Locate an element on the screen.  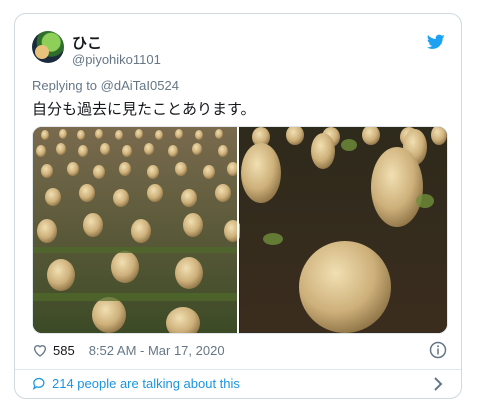
avatar is located at coordinates (48, 47).